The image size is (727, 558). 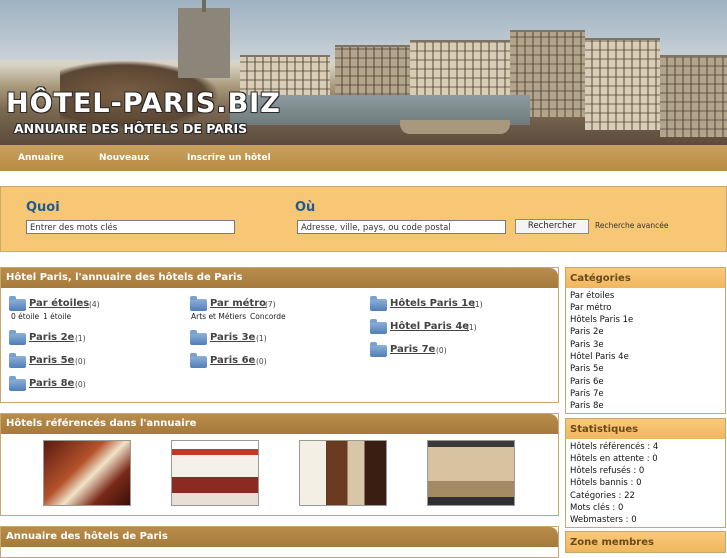 I want to click on advanced-search-link: Recherche avancée, so click(x=632, y=225).